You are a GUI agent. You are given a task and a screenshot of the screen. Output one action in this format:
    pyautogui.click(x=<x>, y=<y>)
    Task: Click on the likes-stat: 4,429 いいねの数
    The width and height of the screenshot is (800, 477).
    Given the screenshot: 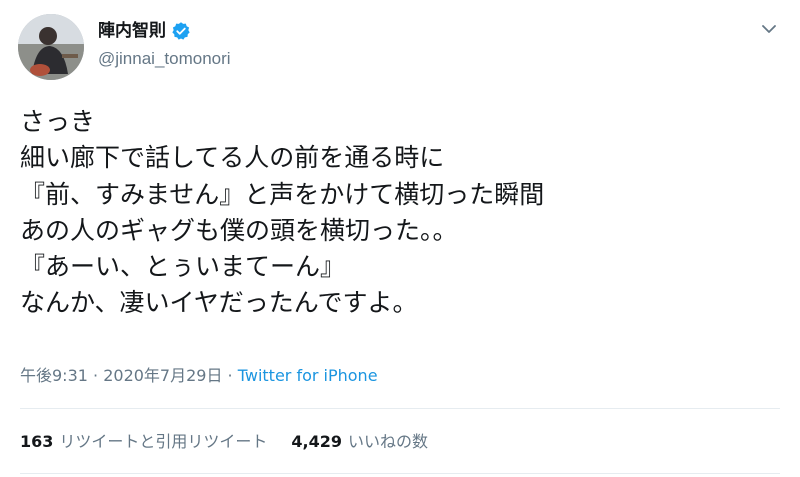 What is the action you would take?
    pyautogui.click(x=359, y=442)
    